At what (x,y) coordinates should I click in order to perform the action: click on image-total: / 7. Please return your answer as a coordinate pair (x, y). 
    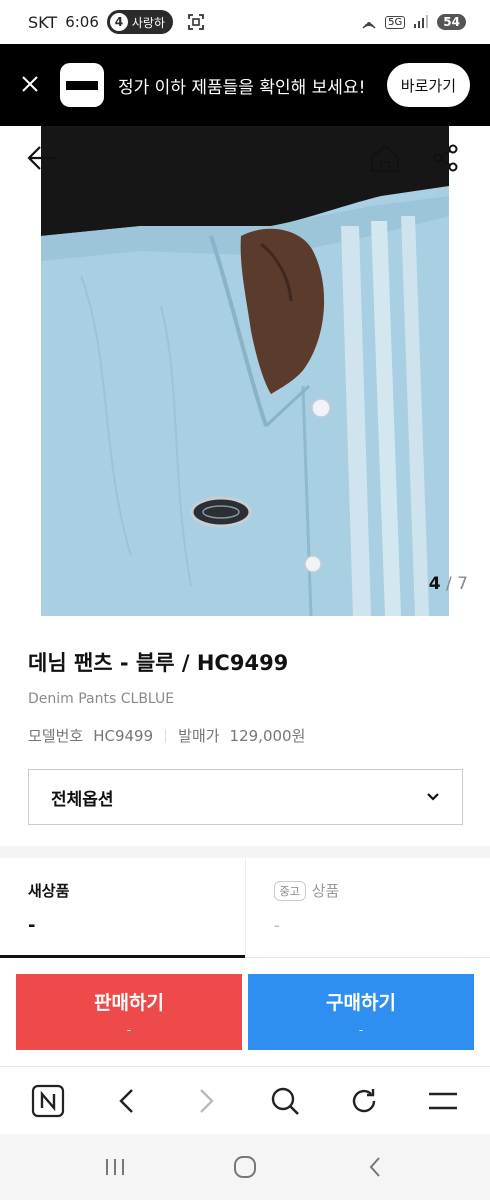
    Looking at the image, I should click on (457, 584).